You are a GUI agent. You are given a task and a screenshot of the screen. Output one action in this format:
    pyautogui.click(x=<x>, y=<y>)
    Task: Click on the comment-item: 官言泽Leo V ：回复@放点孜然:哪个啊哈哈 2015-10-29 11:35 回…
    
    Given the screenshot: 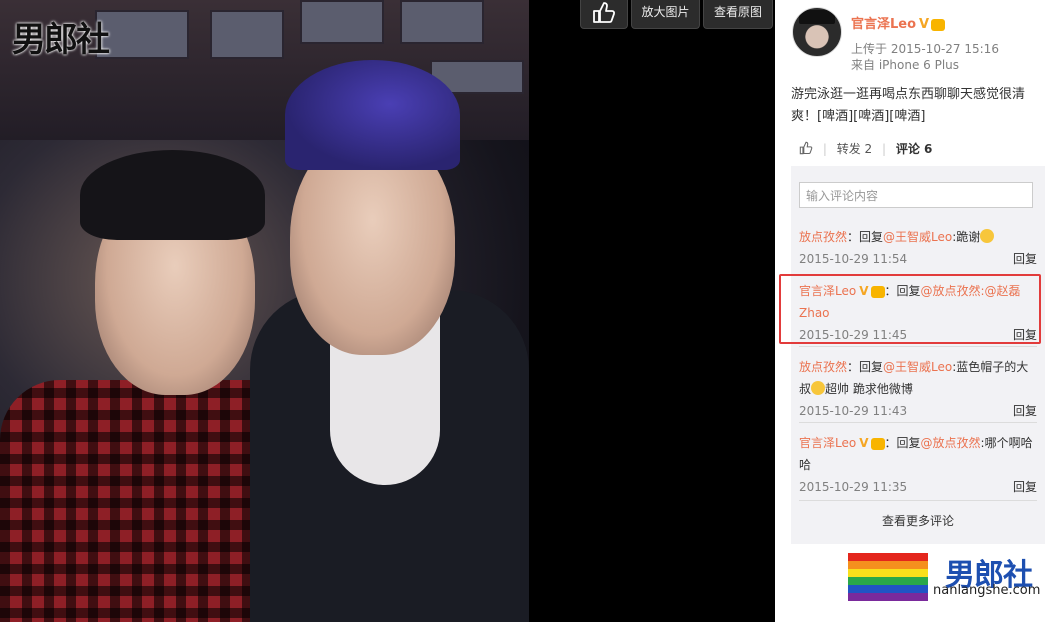 What is the action you would take?
    pyautogui.click(x=918, y=465)
    